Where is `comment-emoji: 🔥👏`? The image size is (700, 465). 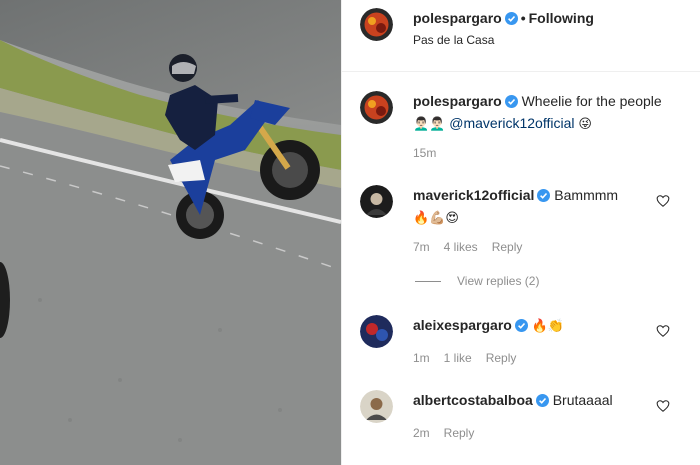
comment-emoji: 🔥👏 is located at coordinates (548, 326).